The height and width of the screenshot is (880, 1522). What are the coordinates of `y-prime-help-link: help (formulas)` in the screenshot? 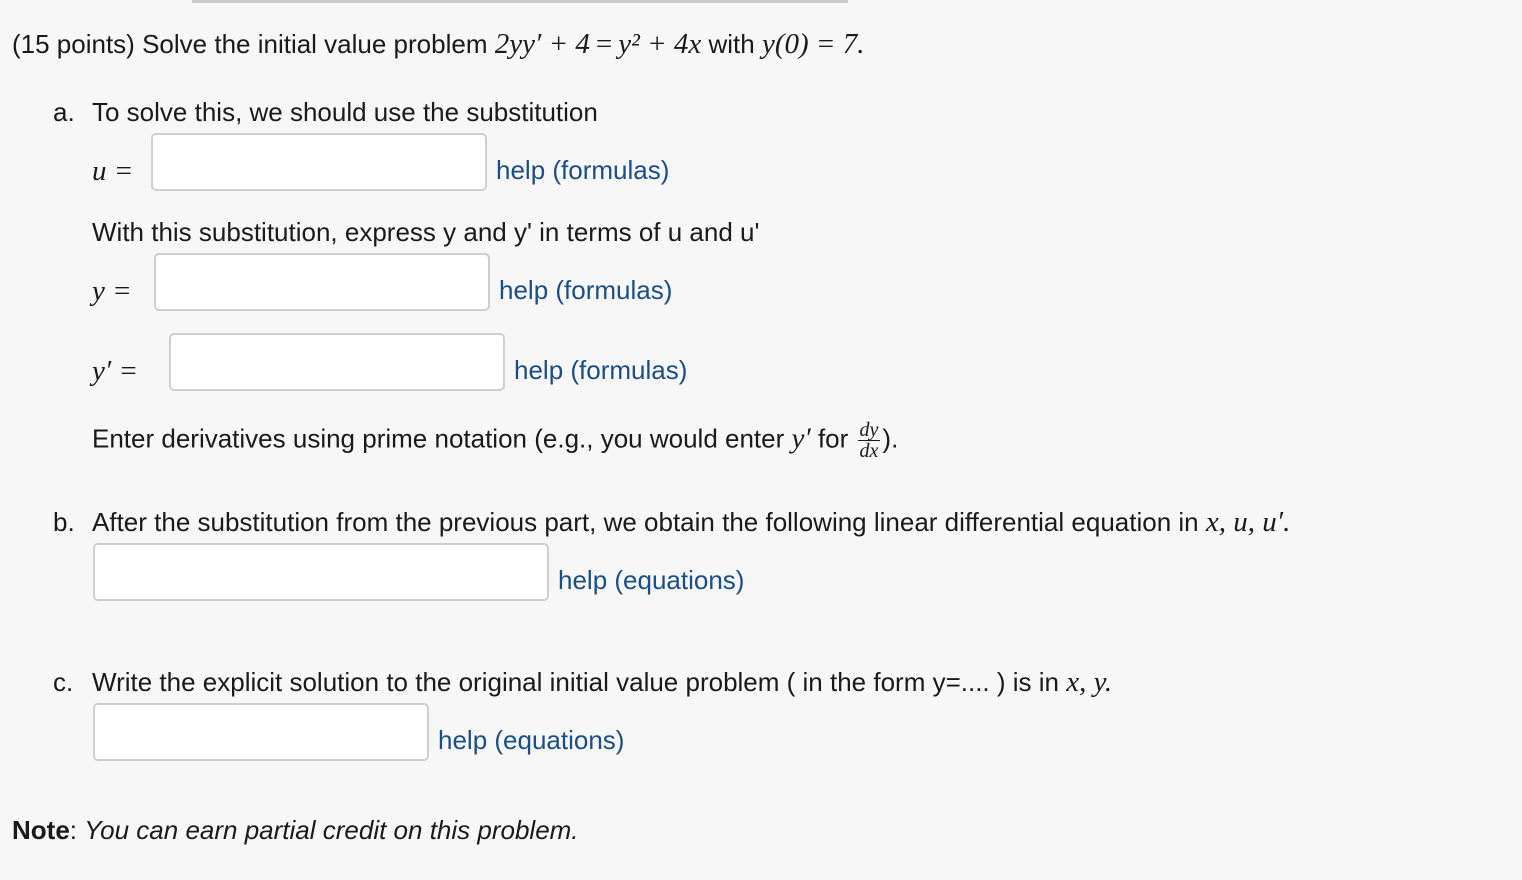 It's located at (600, 370).